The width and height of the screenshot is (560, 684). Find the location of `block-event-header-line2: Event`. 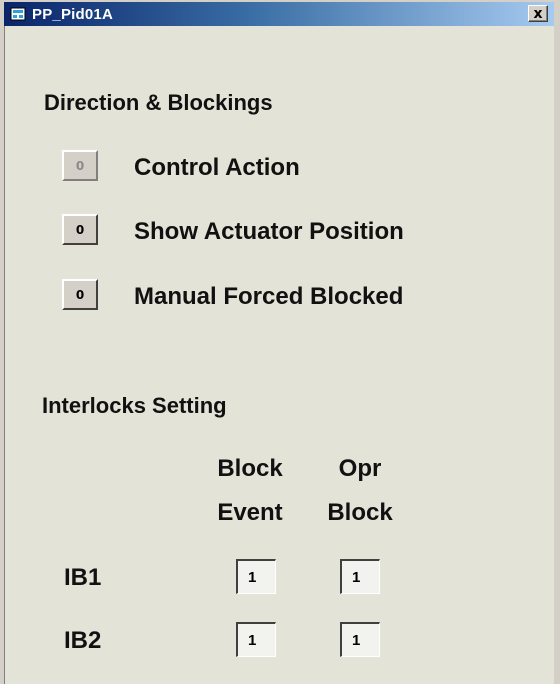

block-event-header-line2: Event is located at coordinates (250, 512).